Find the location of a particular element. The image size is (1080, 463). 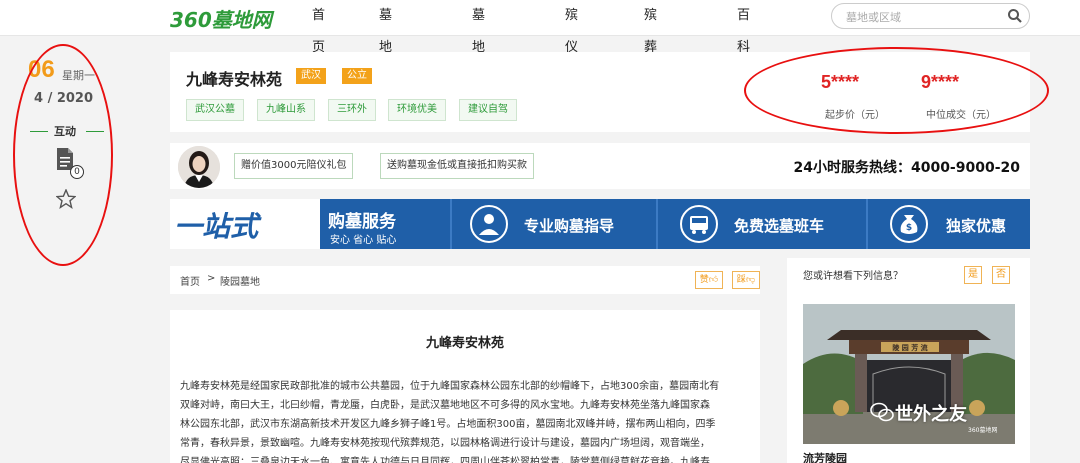

tag-type: 公立 is located at coordinates (357, 76).